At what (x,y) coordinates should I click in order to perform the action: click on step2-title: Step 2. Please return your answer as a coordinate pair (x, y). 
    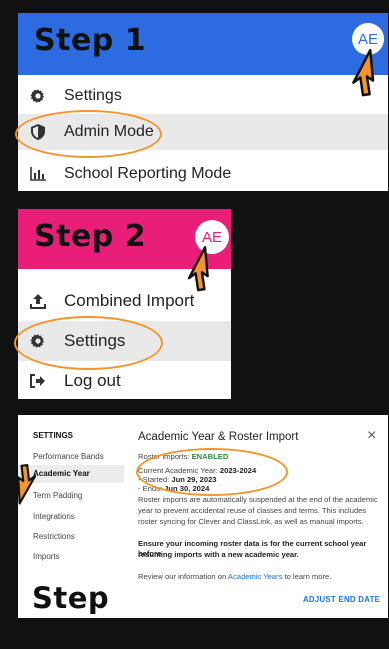
    Looking at the image, I should click on (90, 236).